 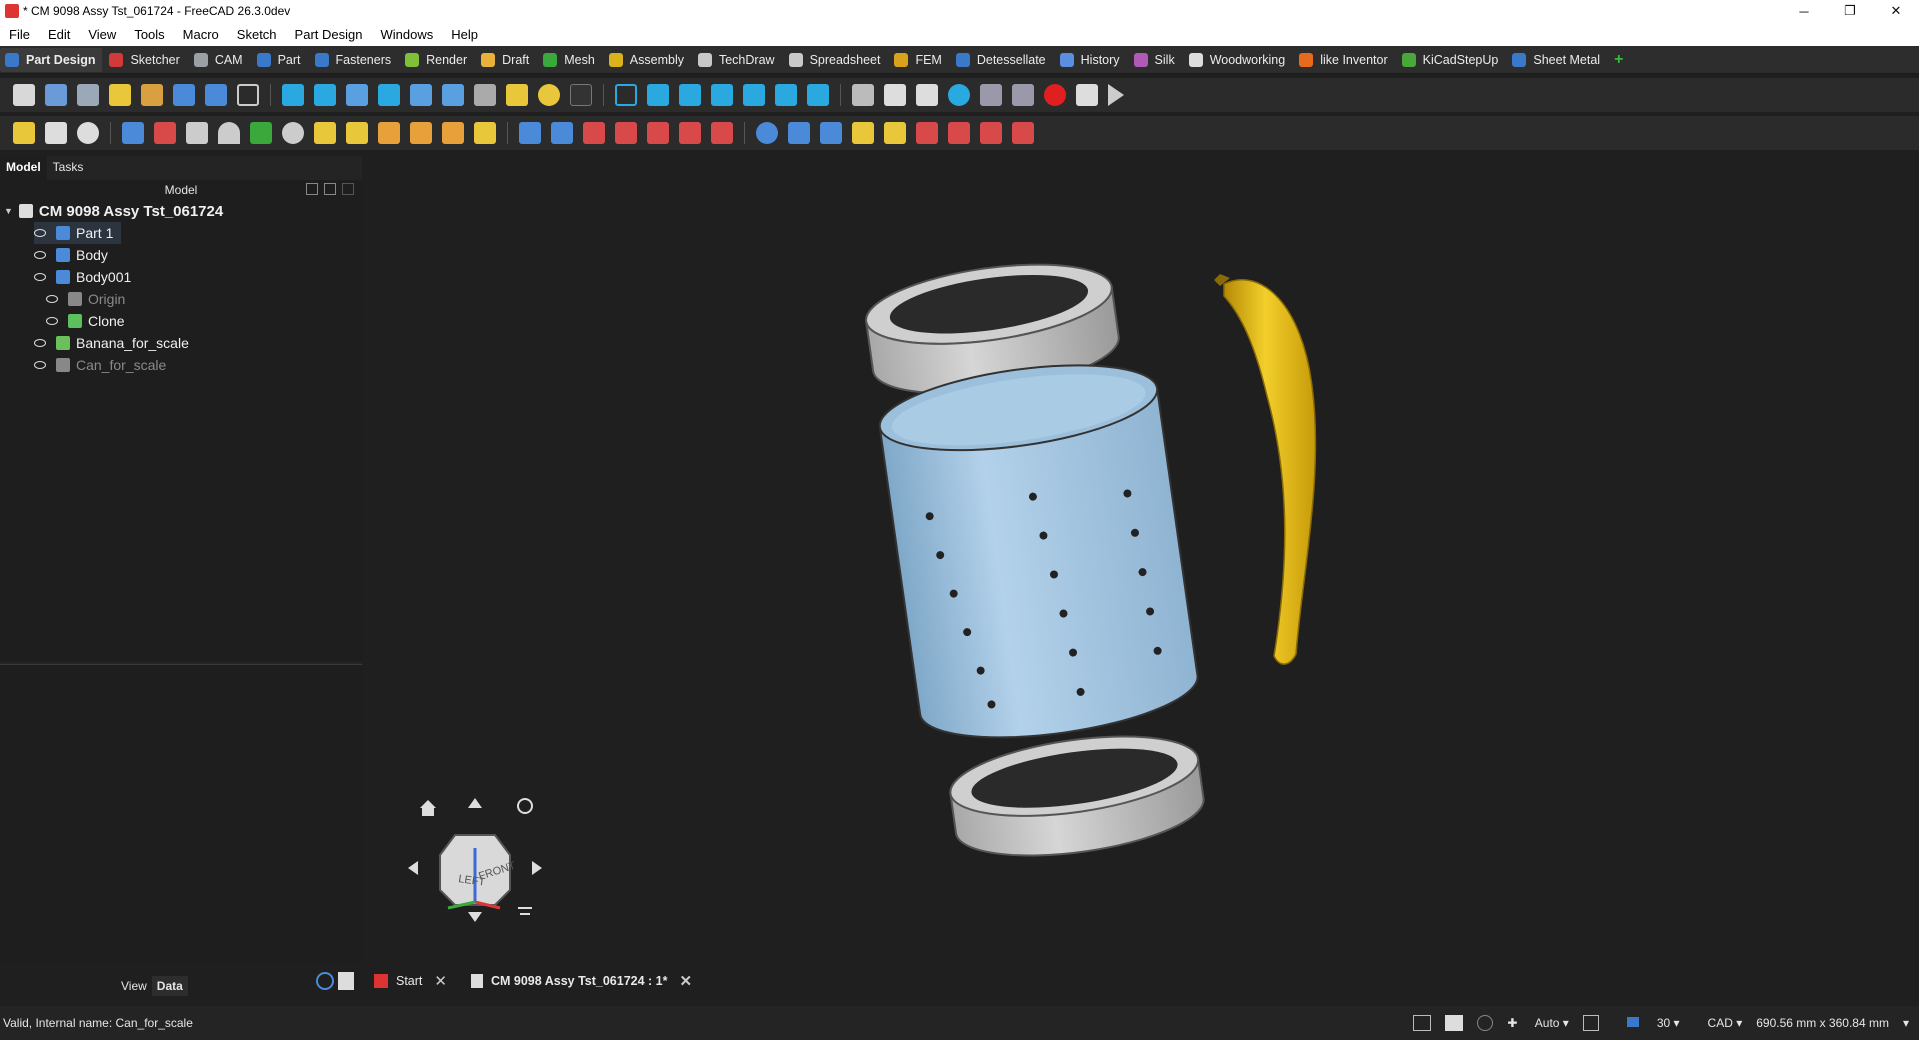 What do you see at coordinates (1023, 133) in the screenshot?
I see `thickness-icon` at bounding box center [1023, 133].